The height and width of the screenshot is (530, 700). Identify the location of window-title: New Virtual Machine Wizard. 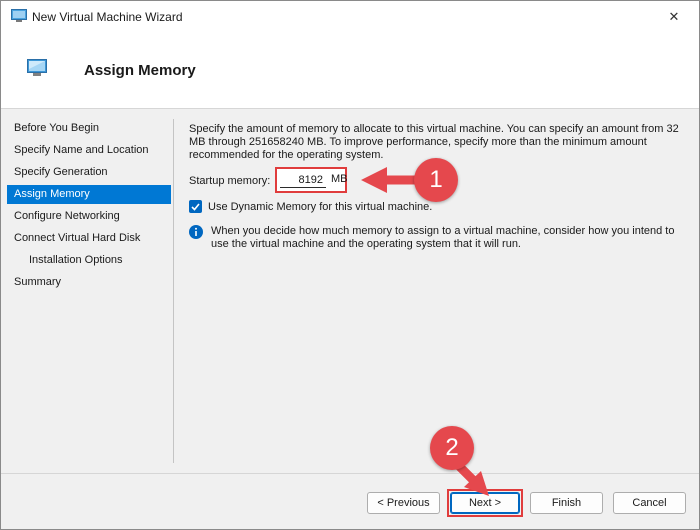
(107, 17).